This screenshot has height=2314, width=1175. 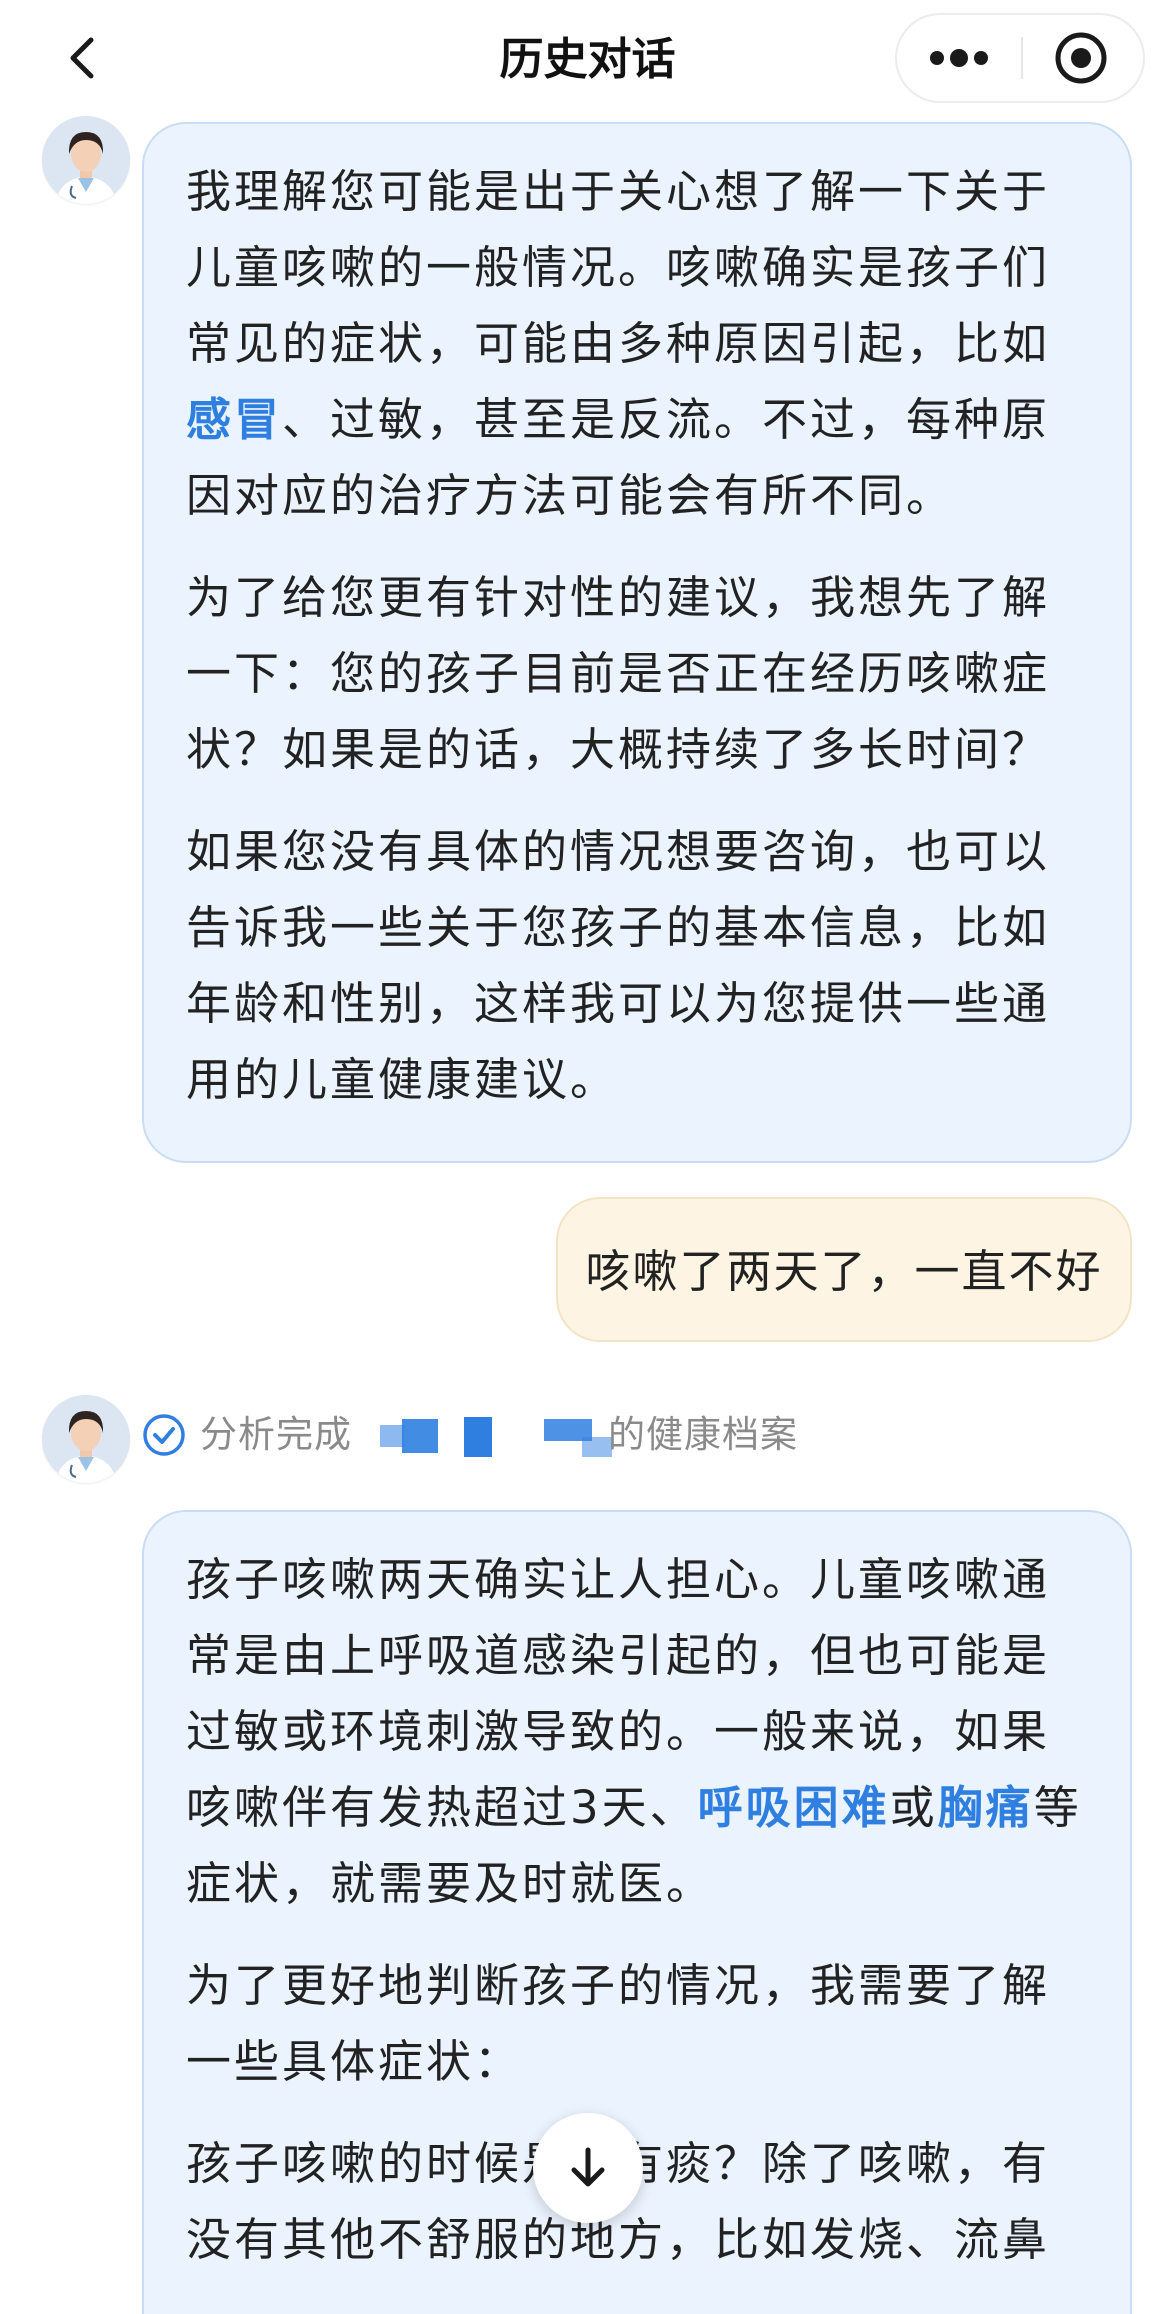 What do you see at coordinates (986, 1807) in the screenshot?
I see `keyword-link-chest-pain: 胸痛` at bounding box center [986, 1807].